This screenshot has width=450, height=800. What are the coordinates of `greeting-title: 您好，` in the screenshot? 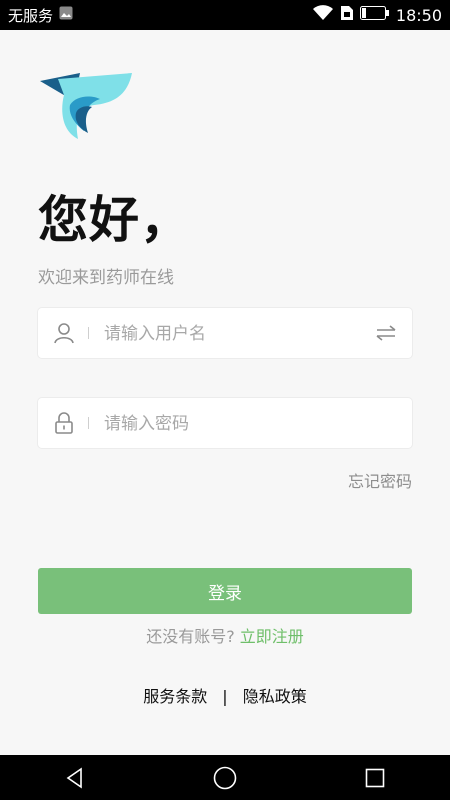 It's located at (114, 220).